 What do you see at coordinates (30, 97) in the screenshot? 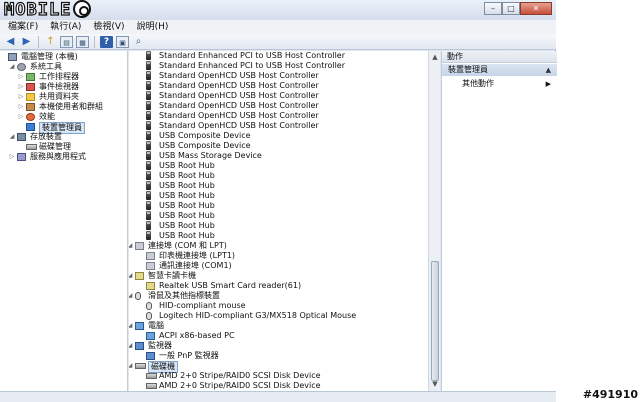
I see `shared-folders-icon` at bounding box center [30, 97].